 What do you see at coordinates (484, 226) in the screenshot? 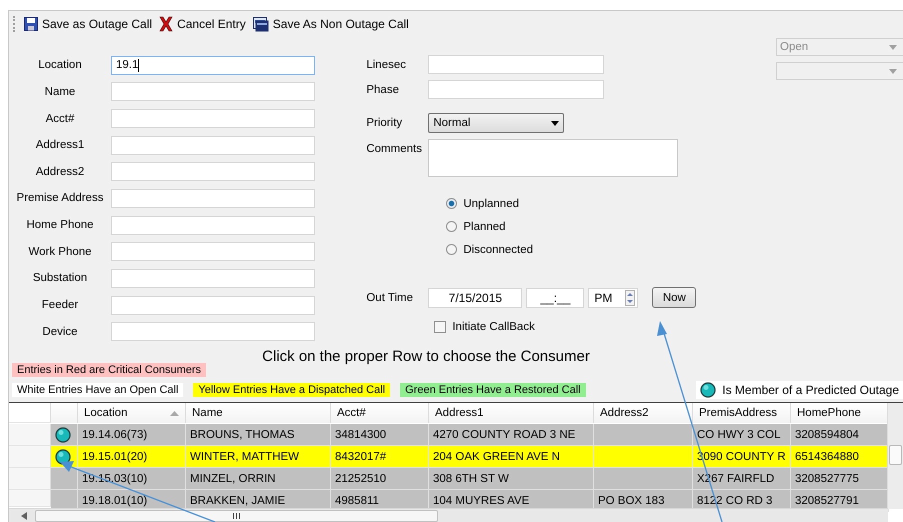
I see `radio-label: Planned` at bounding box center [484, 226].